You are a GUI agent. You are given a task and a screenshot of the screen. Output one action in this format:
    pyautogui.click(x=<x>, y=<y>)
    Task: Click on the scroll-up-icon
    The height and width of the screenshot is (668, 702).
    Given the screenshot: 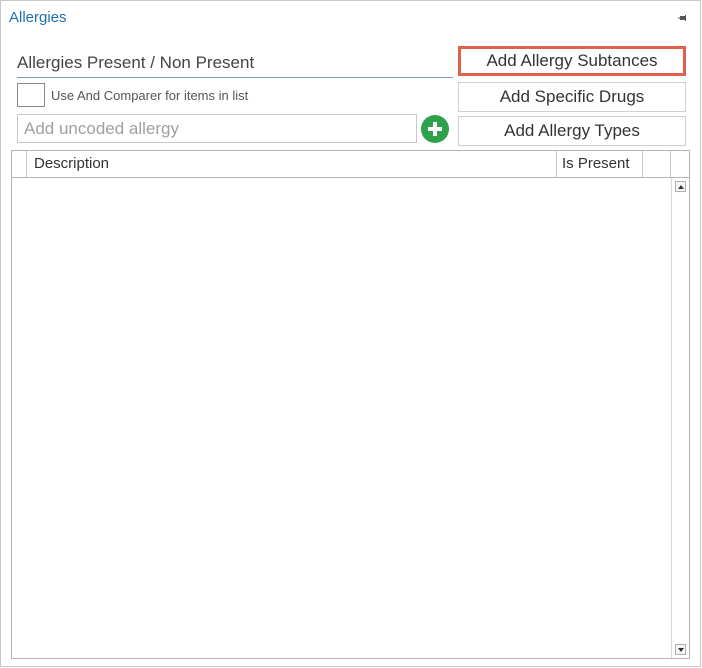 What is the action you would take?
    pyautogui.click(x=680, y=186)
    